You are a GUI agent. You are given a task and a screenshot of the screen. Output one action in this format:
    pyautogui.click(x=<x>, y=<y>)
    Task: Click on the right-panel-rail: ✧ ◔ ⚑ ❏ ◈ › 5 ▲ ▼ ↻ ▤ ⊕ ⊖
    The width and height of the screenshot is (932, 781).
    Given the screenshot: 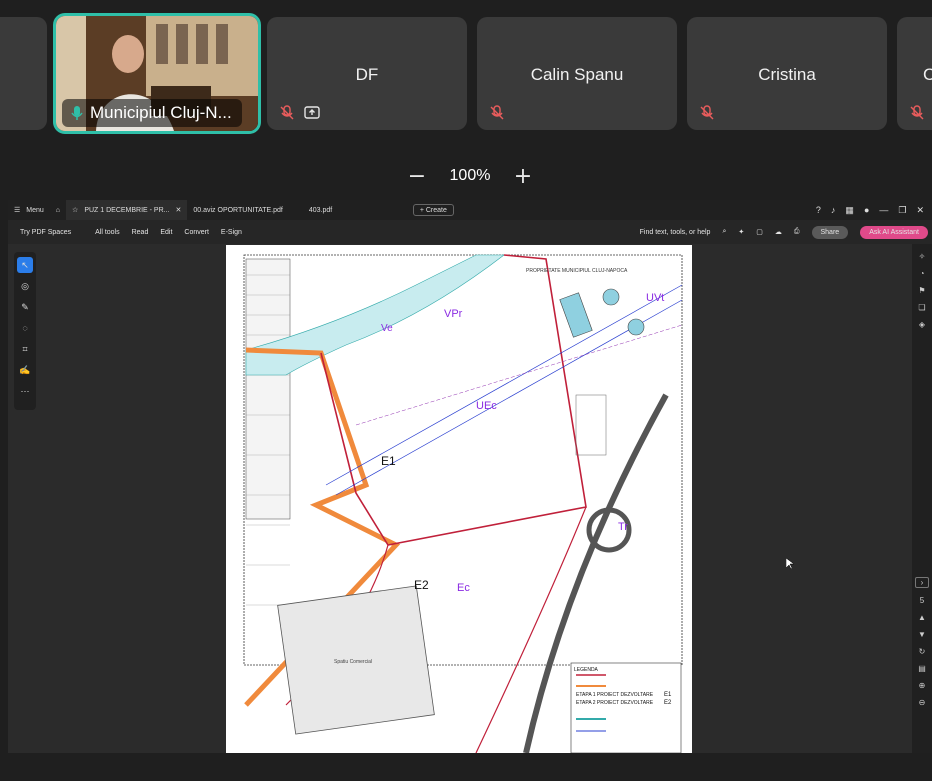 What is the action you would take?
    pyautogui.click(x=922, y=498)
    